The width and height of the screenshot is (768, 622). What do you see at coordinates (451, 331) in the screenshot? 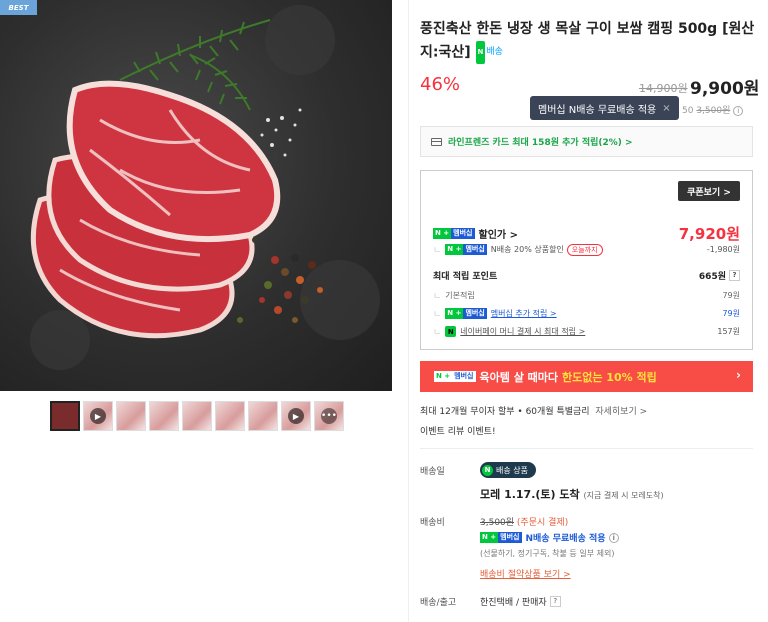
I see `naver-pay-icon: N` at bounding box center [451, 331].